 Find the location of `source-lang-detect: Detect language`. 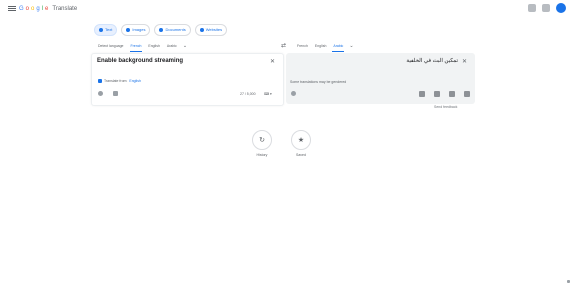

source-lang-detect: Detect language is located at coordinates (111, 46).